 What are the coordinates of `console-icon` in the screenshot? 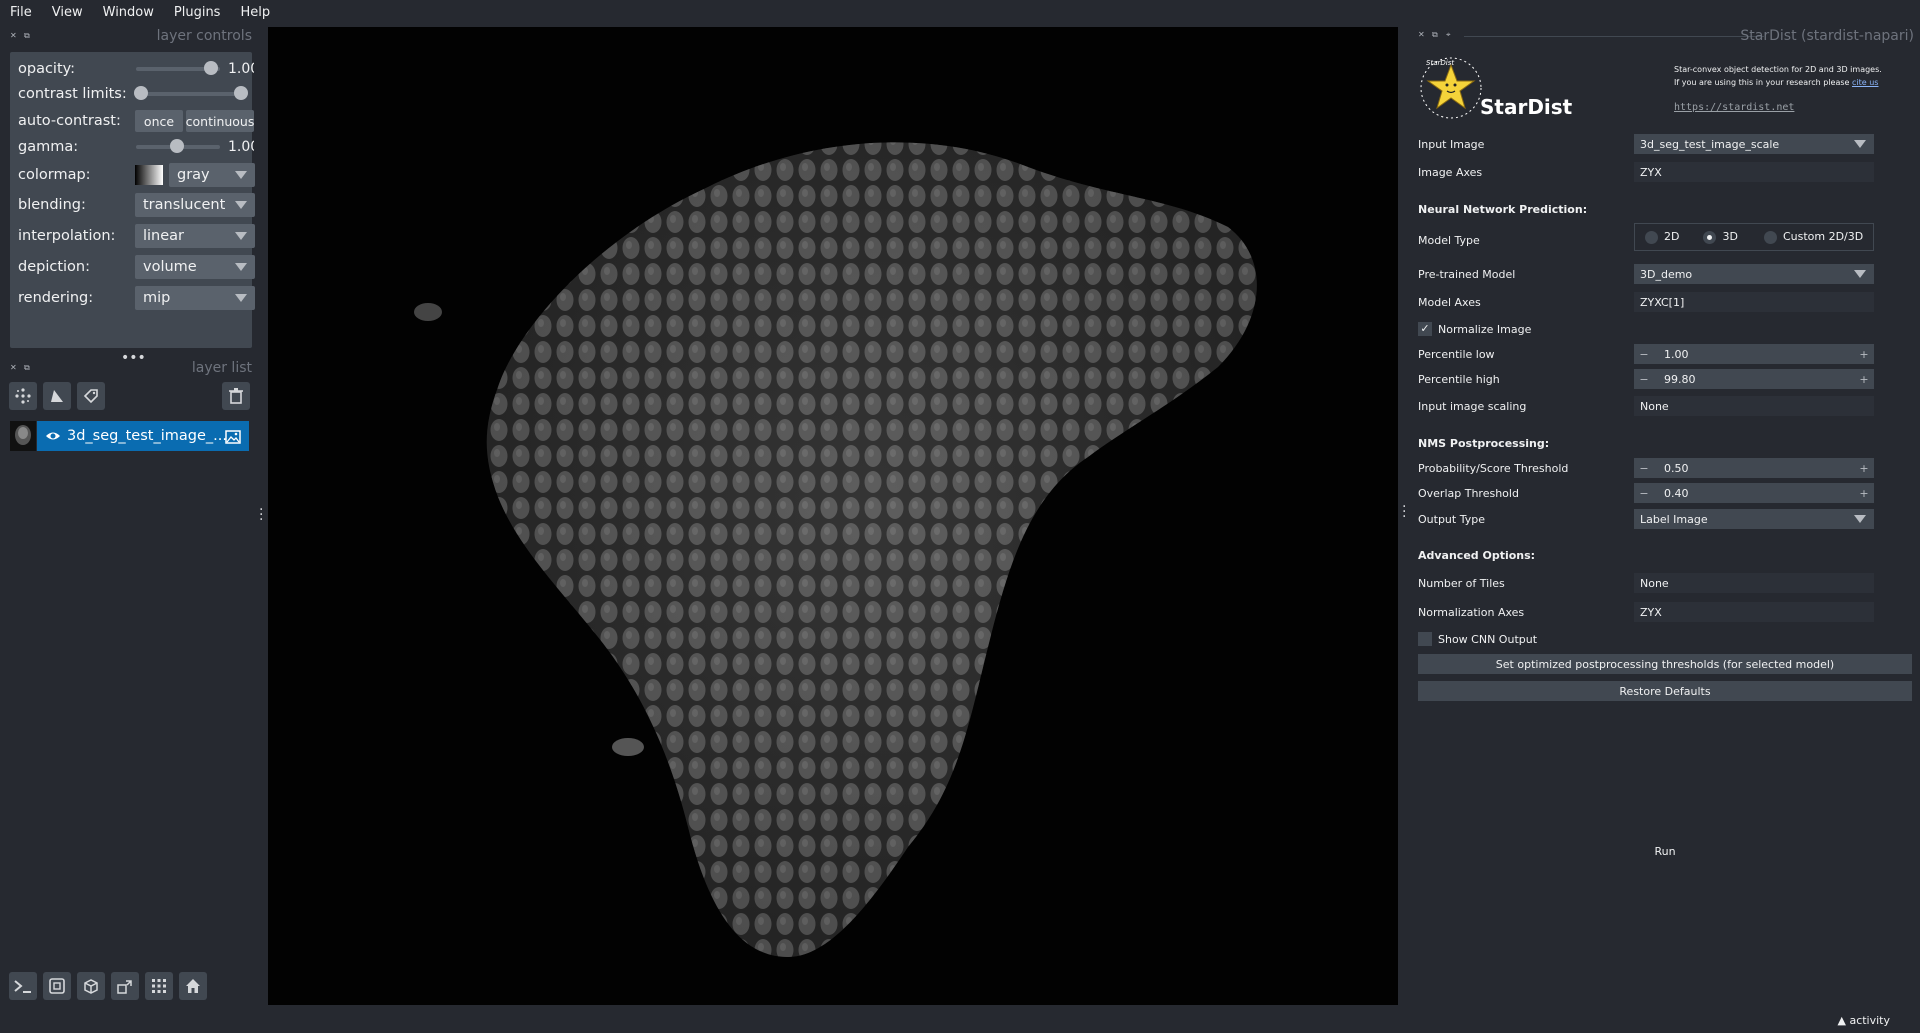 It's located at (23, 986).